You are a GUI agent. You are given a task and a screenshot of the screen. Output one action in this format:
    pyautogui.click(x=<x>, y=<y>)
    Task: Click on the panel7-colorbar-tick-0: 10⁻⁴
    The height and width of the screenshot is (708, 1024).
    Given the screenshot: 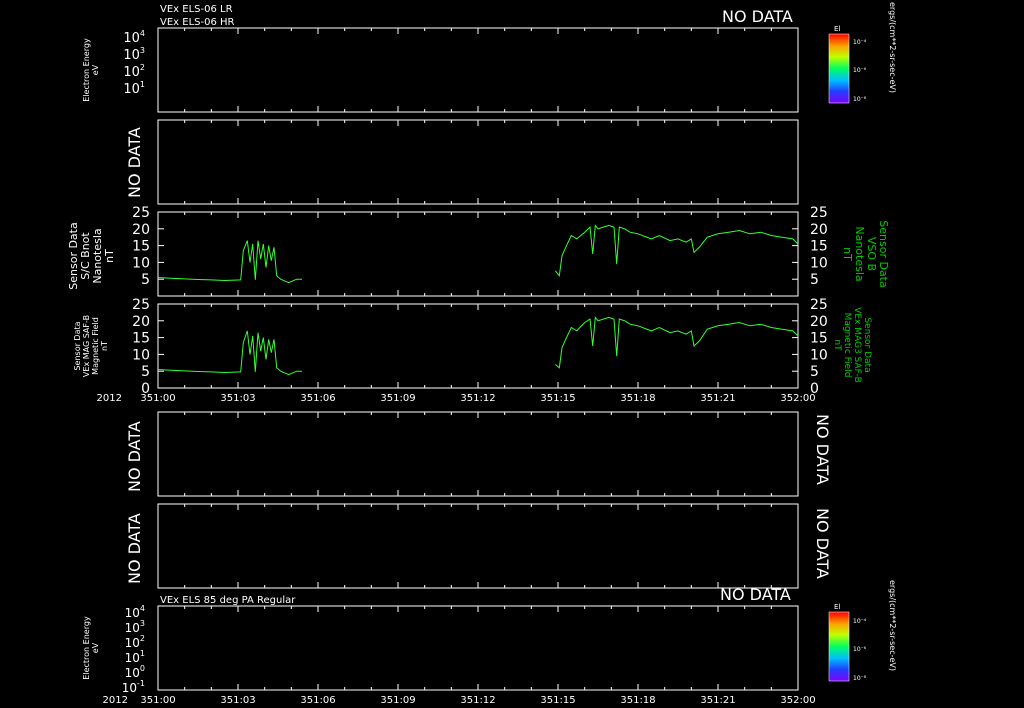 What is the action you would take?
    pyautogui.click(x=860, y=621)
    